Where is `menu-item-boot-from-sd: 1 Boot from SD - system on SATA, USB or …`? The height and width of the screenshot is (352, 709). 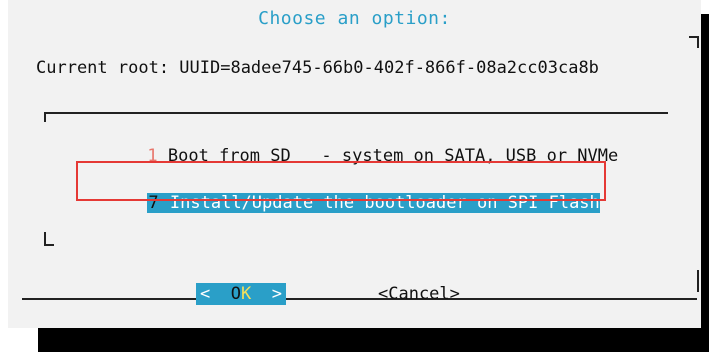 menu-item-boot-from-sd: 1 Boot from SD - system on SATA, USB or … is located at coordinates (352, 144).